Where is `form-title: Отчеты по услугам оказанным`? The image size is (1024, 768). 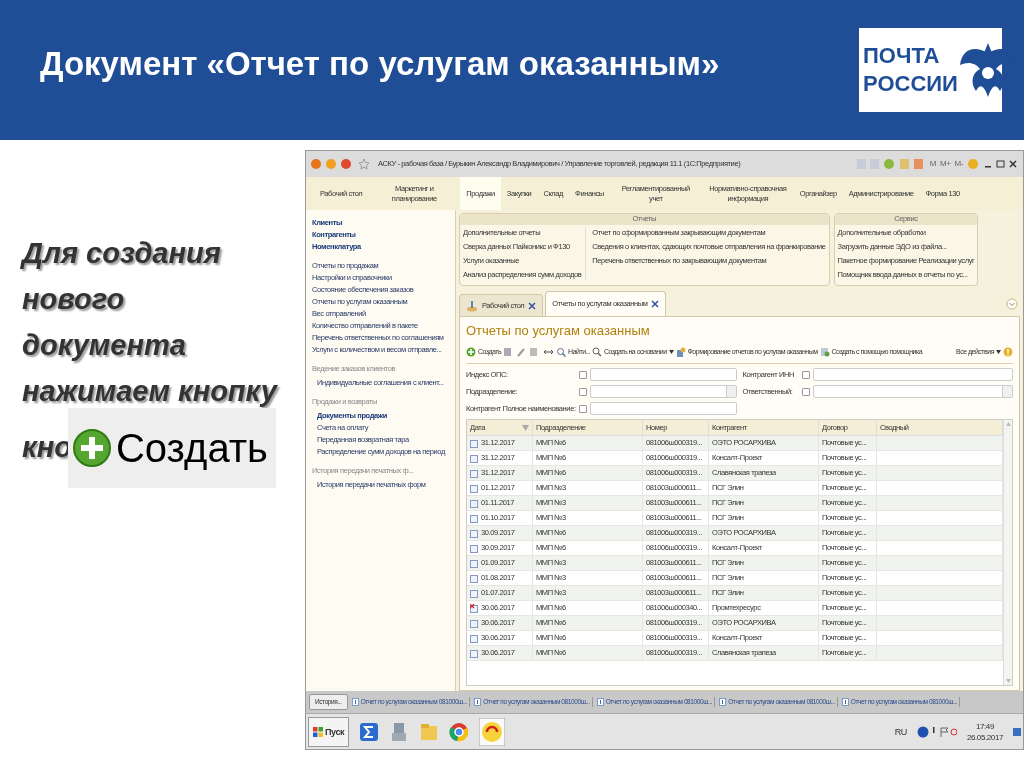
form-title: Отчеты по услугам оказанным is located at coordinates (558, 331).